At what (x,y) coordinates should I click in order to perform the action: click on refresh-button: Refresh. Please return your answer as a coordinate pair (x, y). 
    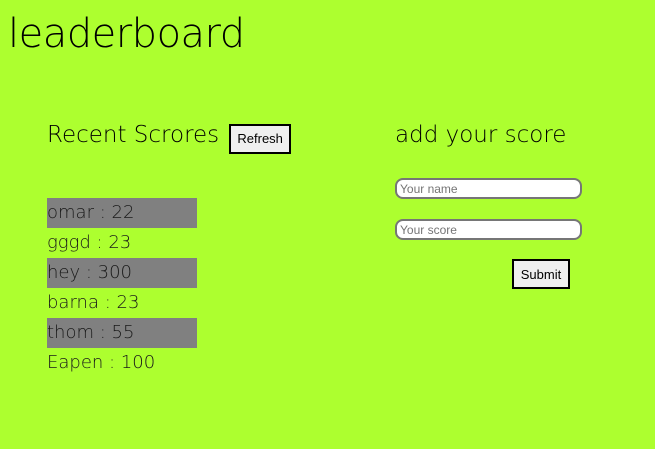
    Looking at the image, I should click on (260, 138).